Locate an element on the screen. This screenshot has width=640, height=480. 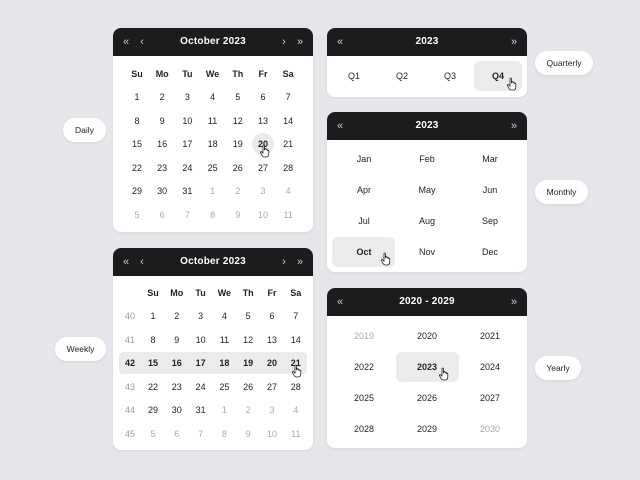
year-cell: 2021 is located at coordinates (490, 336).